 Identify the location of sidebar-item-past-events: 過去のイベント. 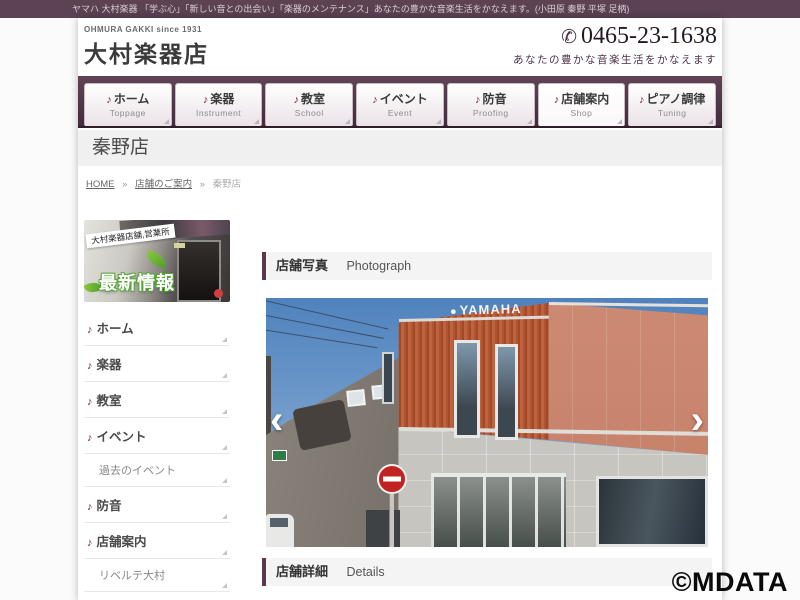
(157, 470).